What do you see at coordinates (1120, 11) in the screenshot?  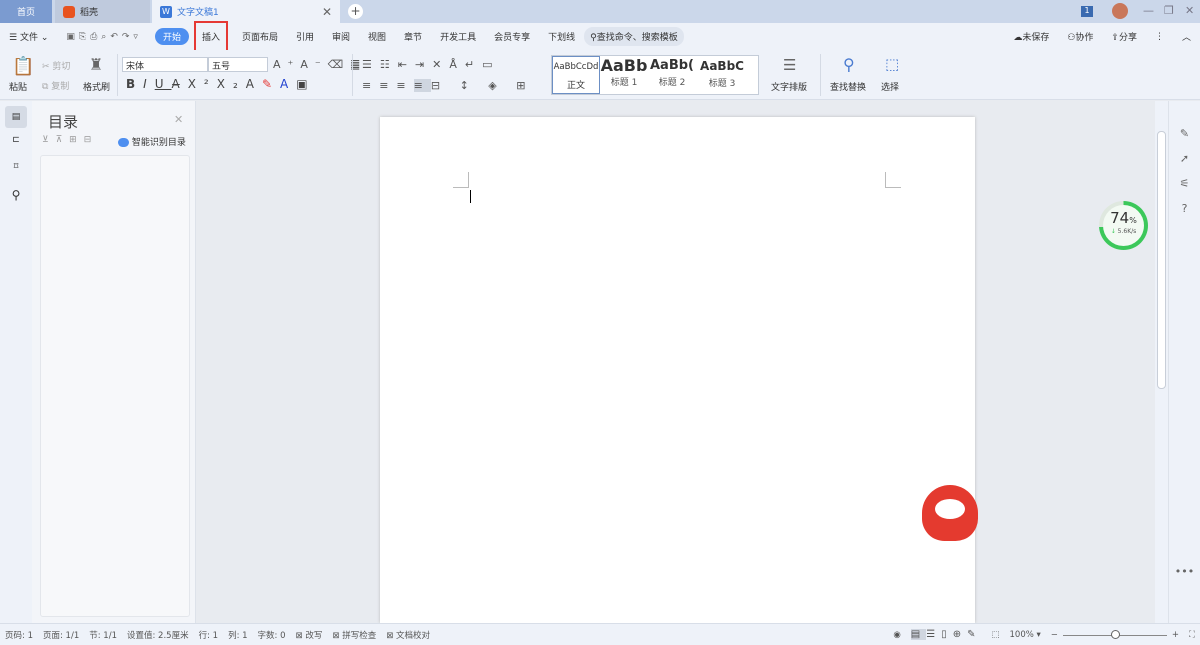 I see `avatar` at bounding box center [1120, 11].